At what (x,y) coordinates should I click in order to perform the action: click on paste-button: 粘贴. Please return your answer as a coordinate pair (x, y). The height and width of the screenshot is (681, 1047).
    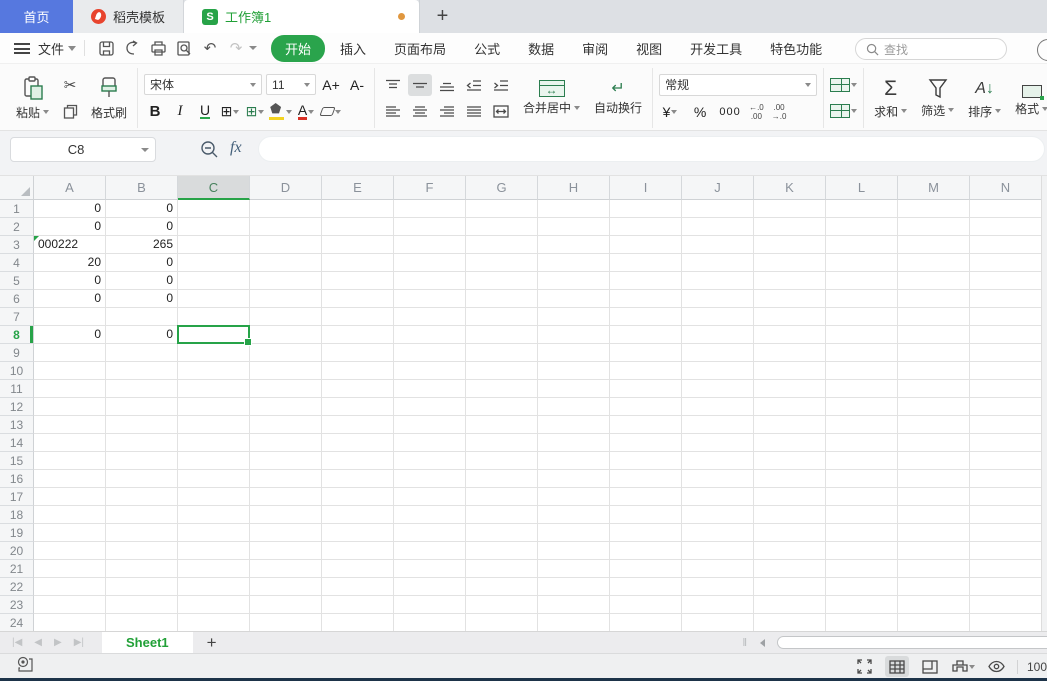
    Looking at the image, I should click on (32, 98).